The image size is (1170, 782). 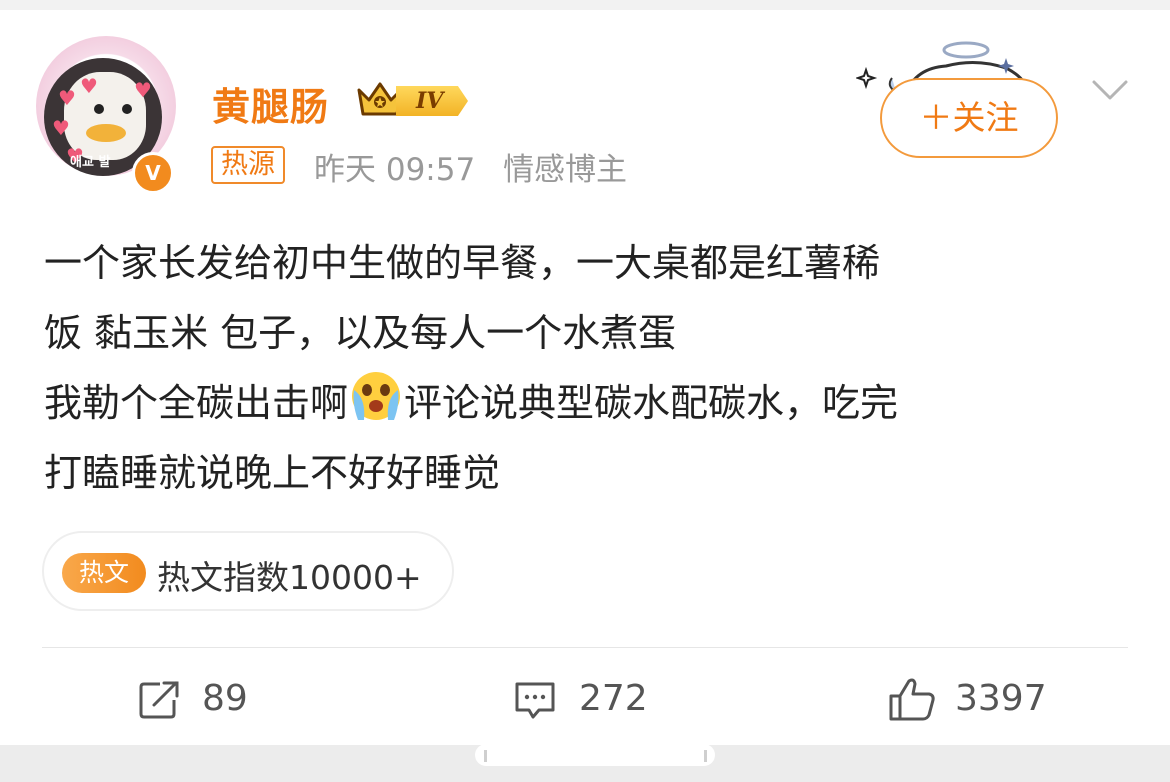 What do you see at coordinates (90, 162) in the screenshot?
I see `avatar-caption: 애교 발` at bounding box center [90, 162].